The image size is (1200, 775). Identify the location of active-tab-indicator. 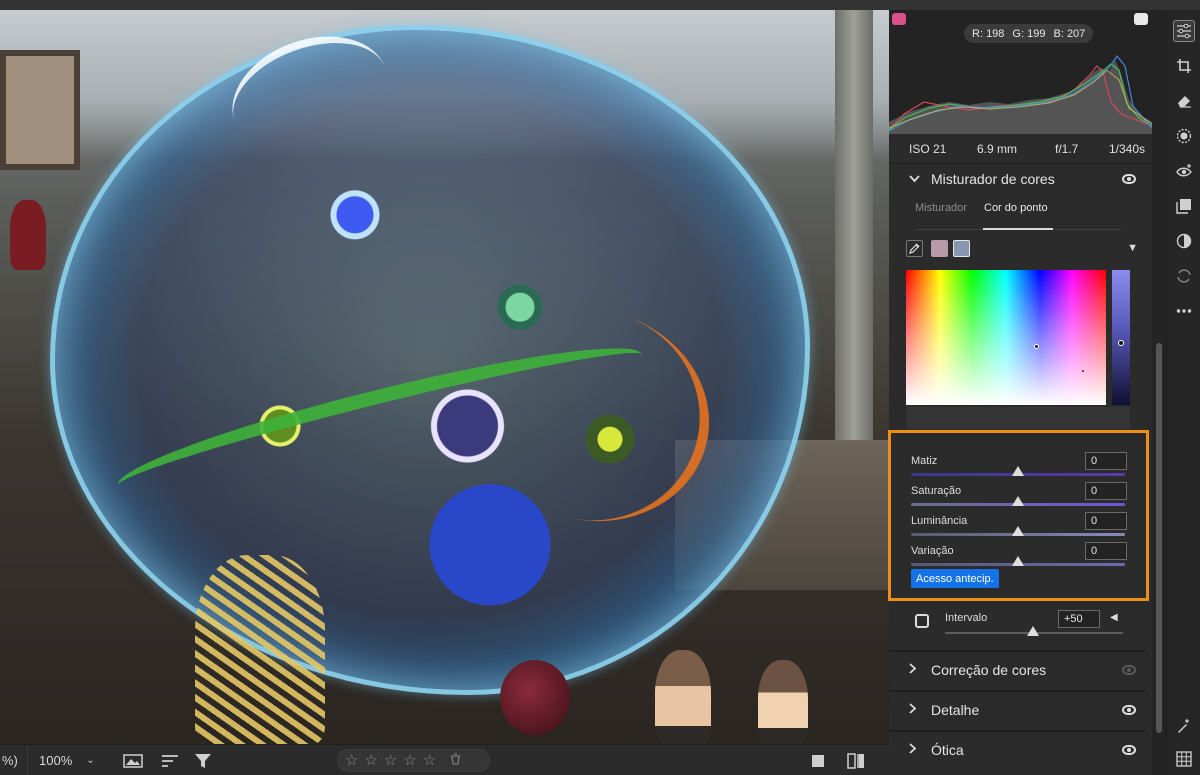
(1018, 229).